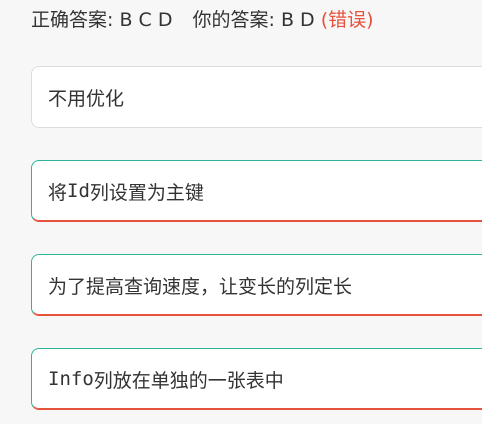  Describe the element at coordinates (58, 192) in the screenshot. I see `option-b-prefix: 将` at that location.